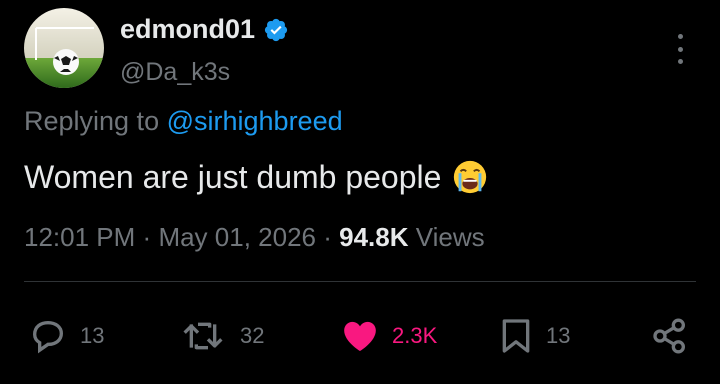 This screenshot has height=384, width=720. What do you see at coordinates (92, 335) in the screenshot?
I see `reply-count: 13` at bounding box center [92, 335].